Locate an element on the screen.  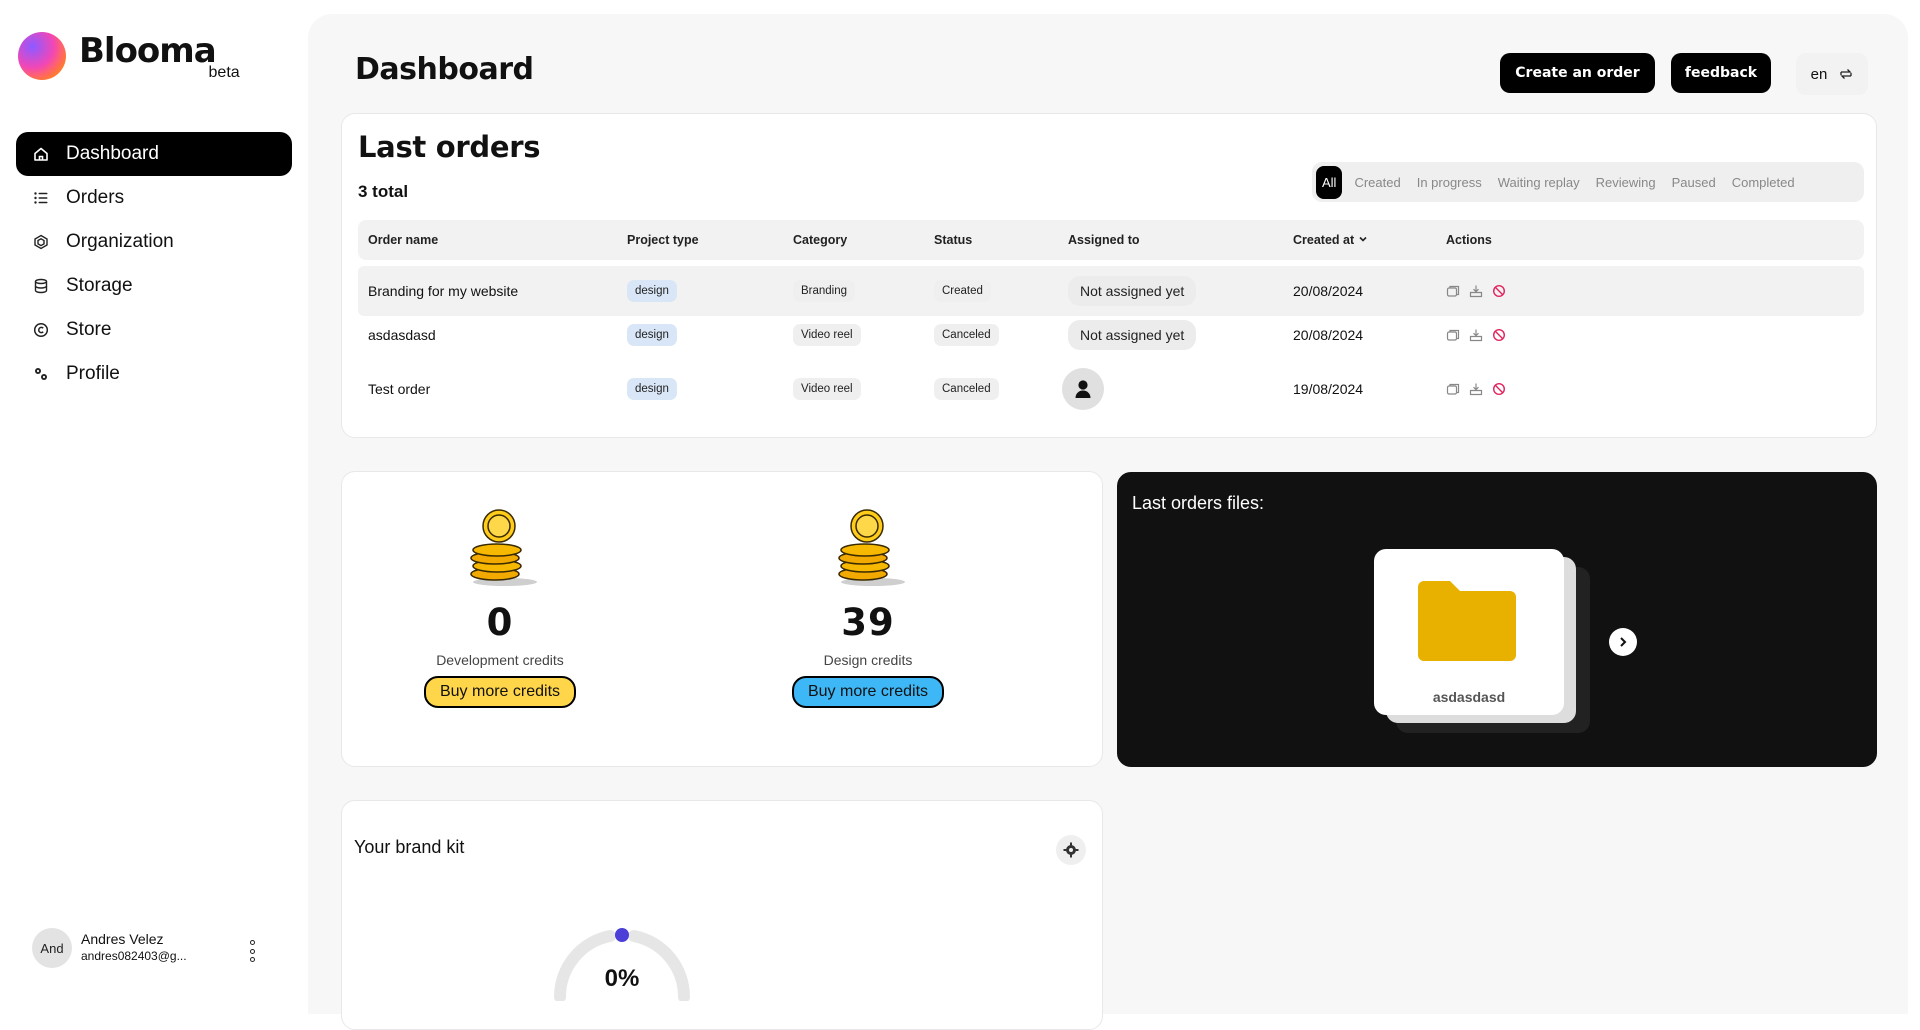
chevron-right-icon is located at coordinates (1623, 642).